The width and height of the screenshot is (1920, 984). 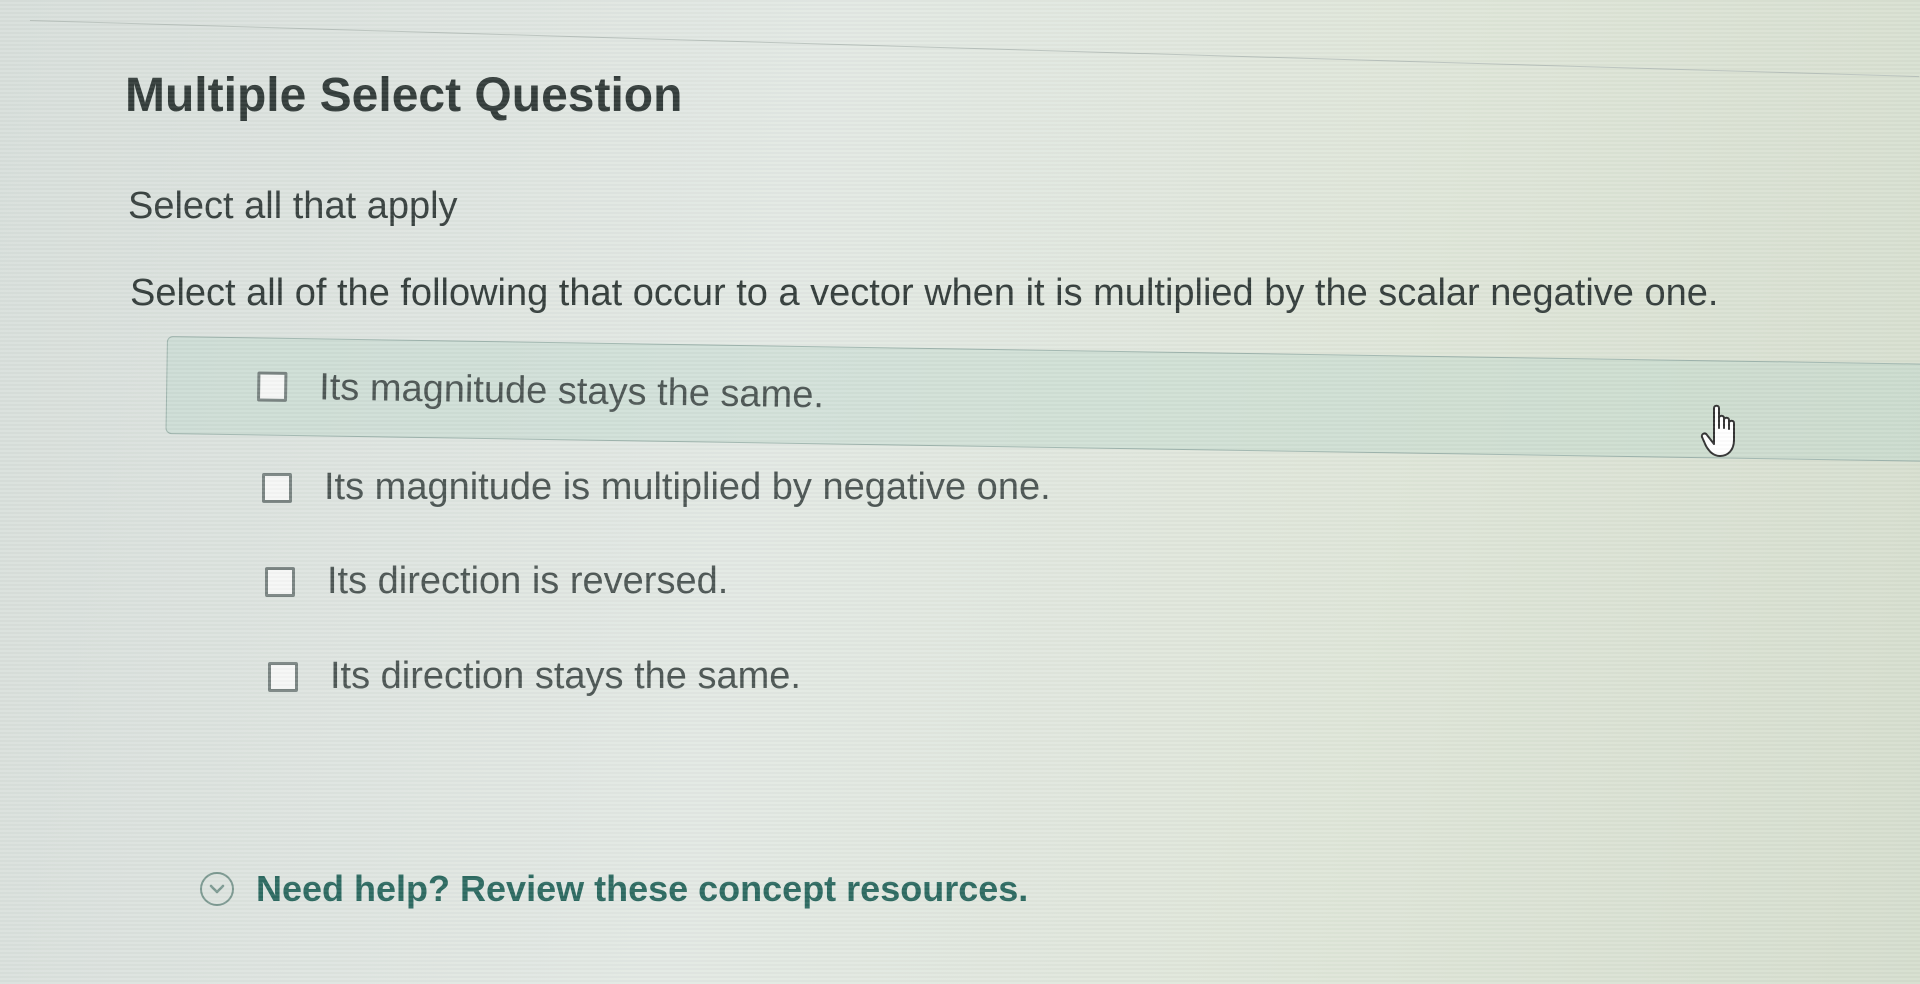 I want to click on option-row-1: Its magnitude stays the same., so click(x=1042, y=399).